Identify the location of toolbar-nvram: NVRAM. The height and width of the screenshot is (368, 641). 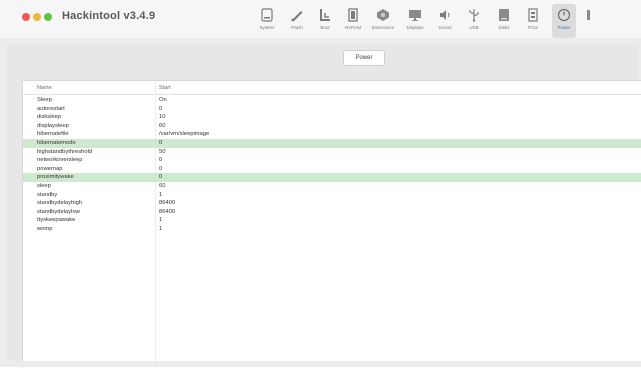
(353, 21).